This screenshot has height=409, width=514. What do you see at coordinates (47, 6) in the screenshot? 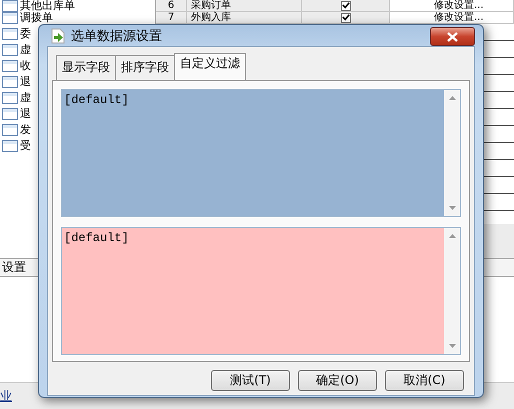
I see `tree-item: 其他出库单` at bounding box center [47, 6].